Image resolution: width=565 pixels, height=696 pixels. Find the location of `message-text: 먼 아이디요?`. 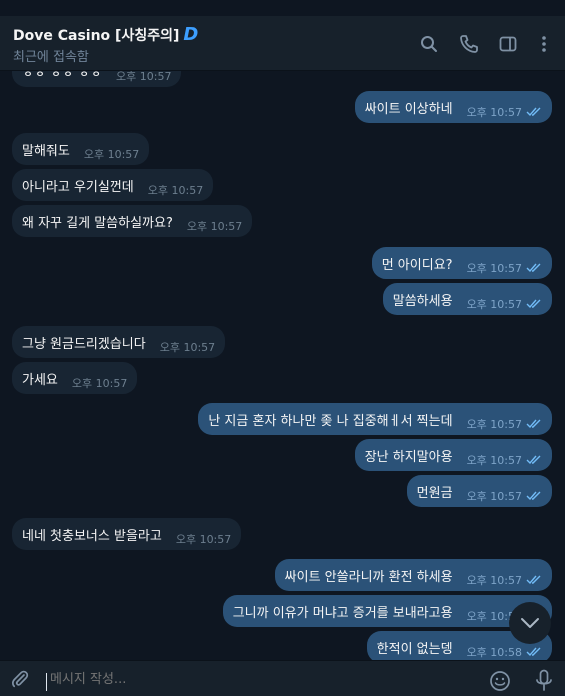

message-text: 먼 아이디요? is located at coordinates (417, 265).